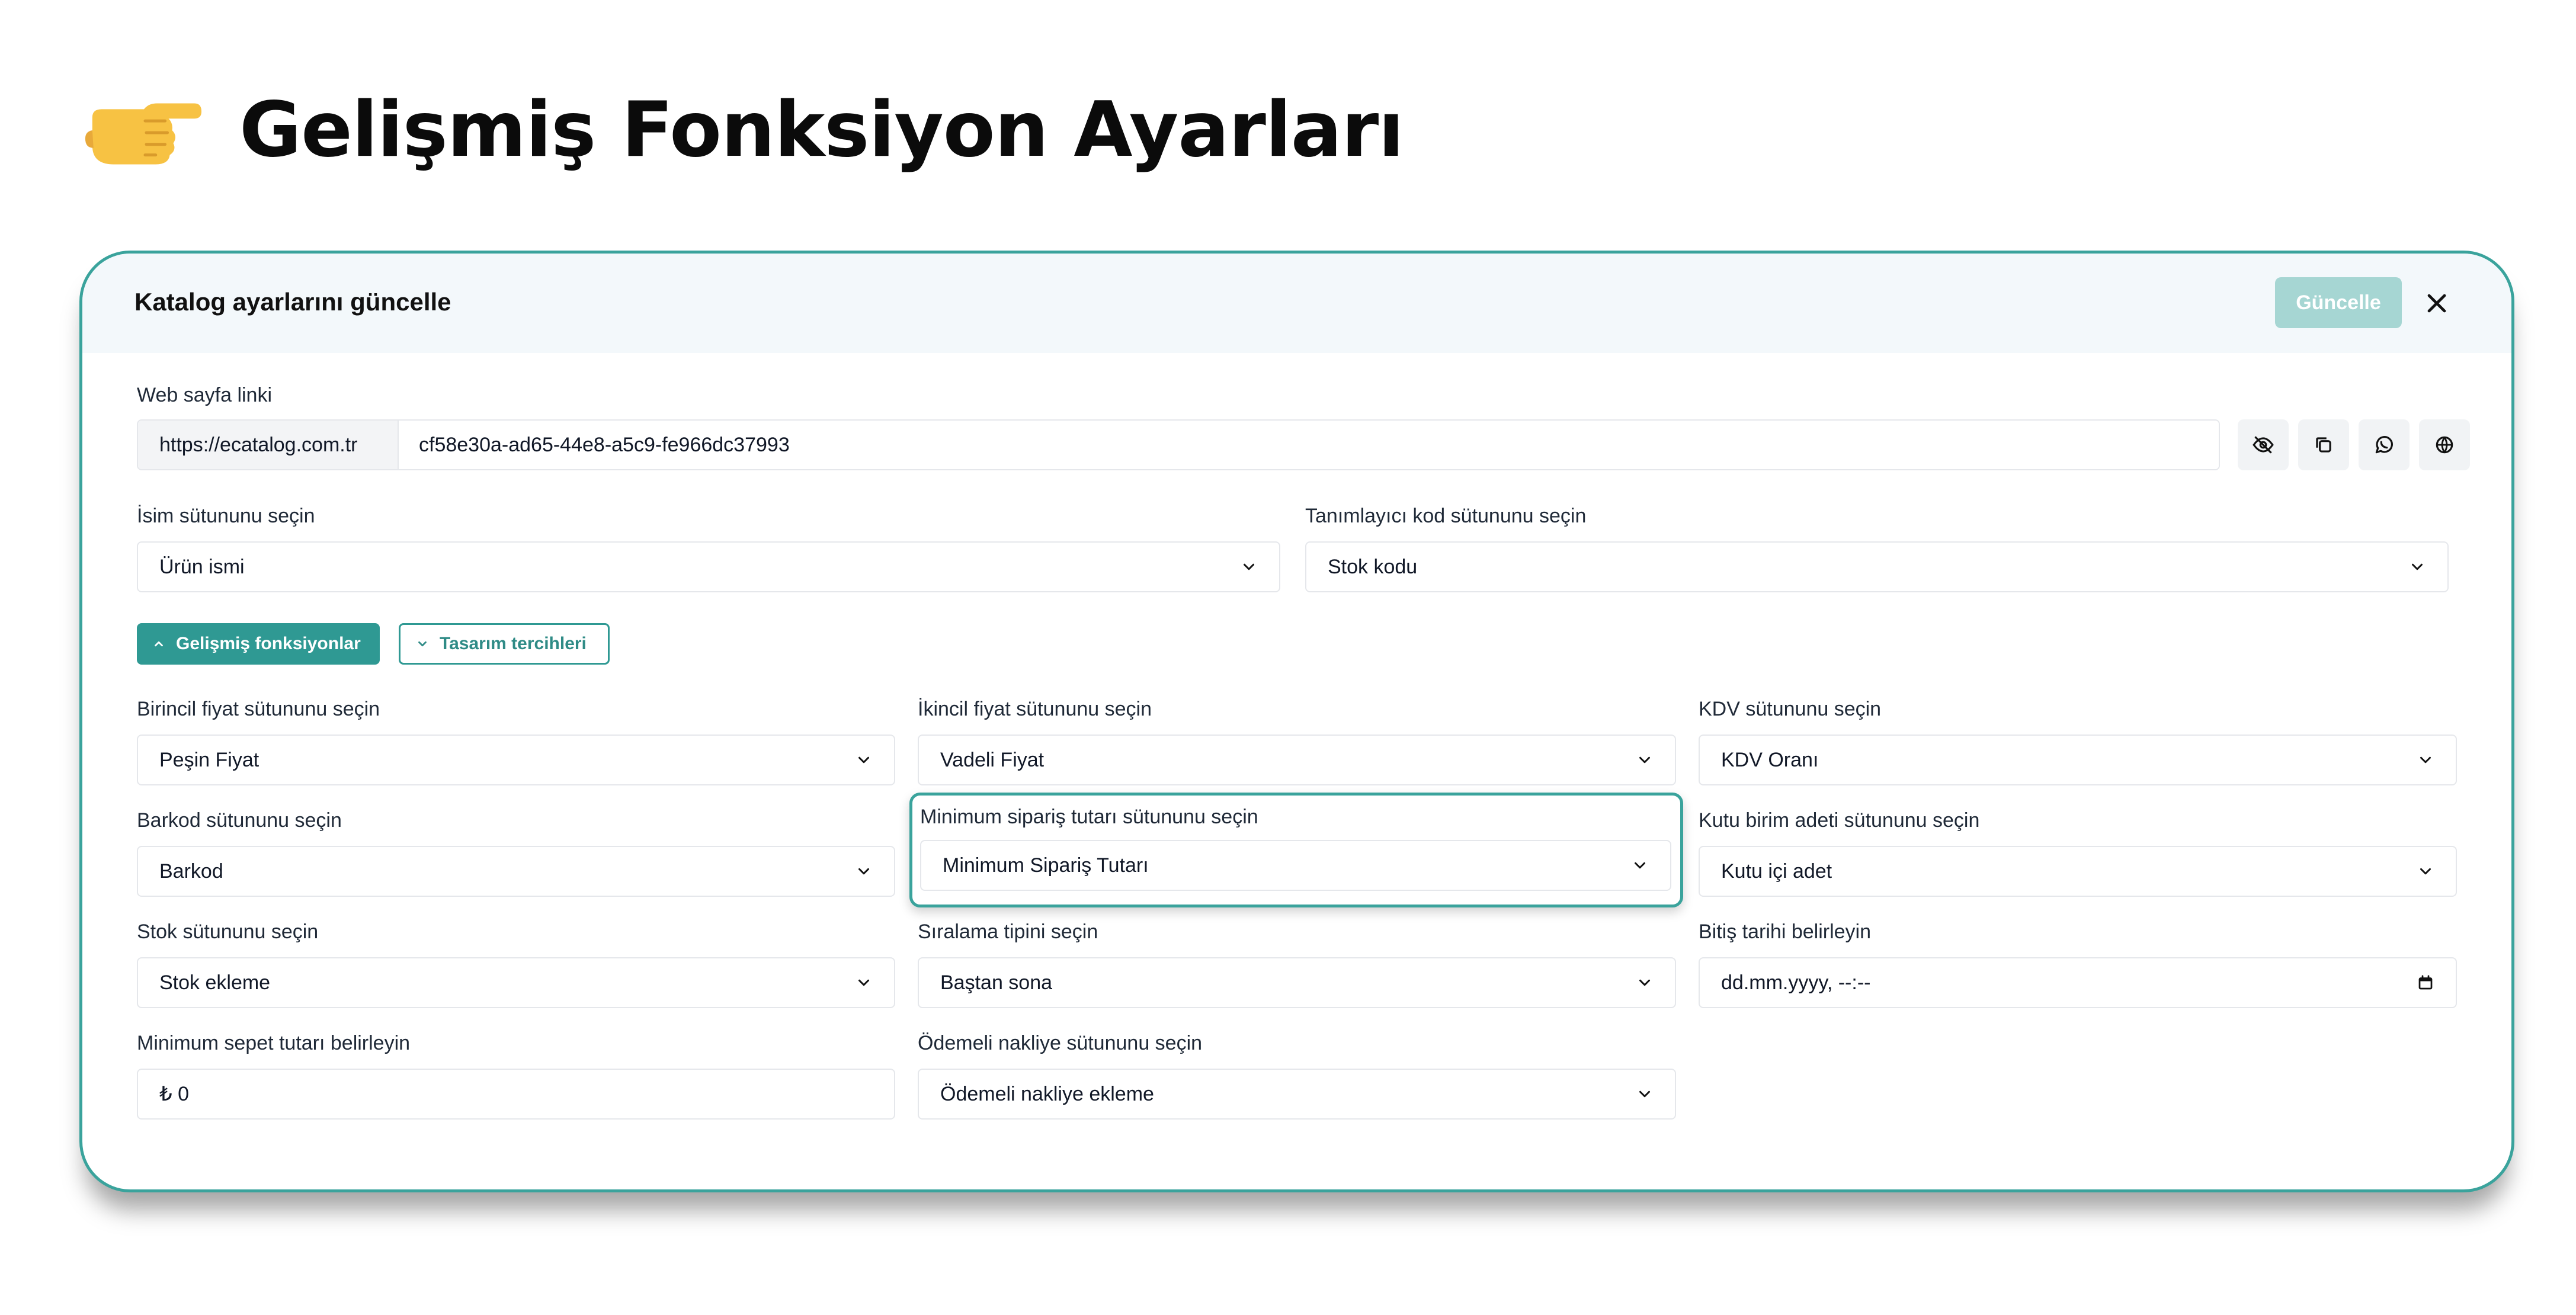 The width and height of the screenshot is (2576, 1315). I want to click on vat-field: KDV sütununu seçin KDV Oranı, so click(2078, 741).